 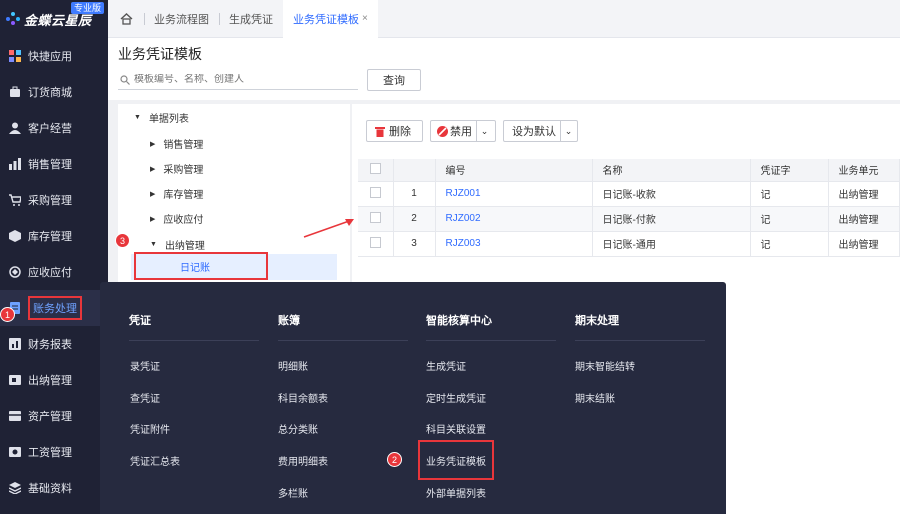 What do you see at coordinates (303, 460) in the screenshot?
I see `menu-item-expense-detail: 费用明细表` at bounding box center [303, 460].